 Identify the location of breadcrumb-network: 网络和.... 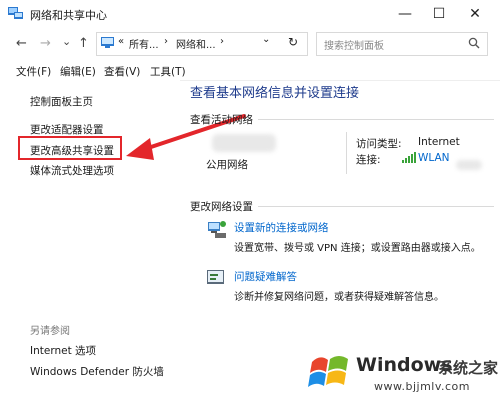
(196, 43).